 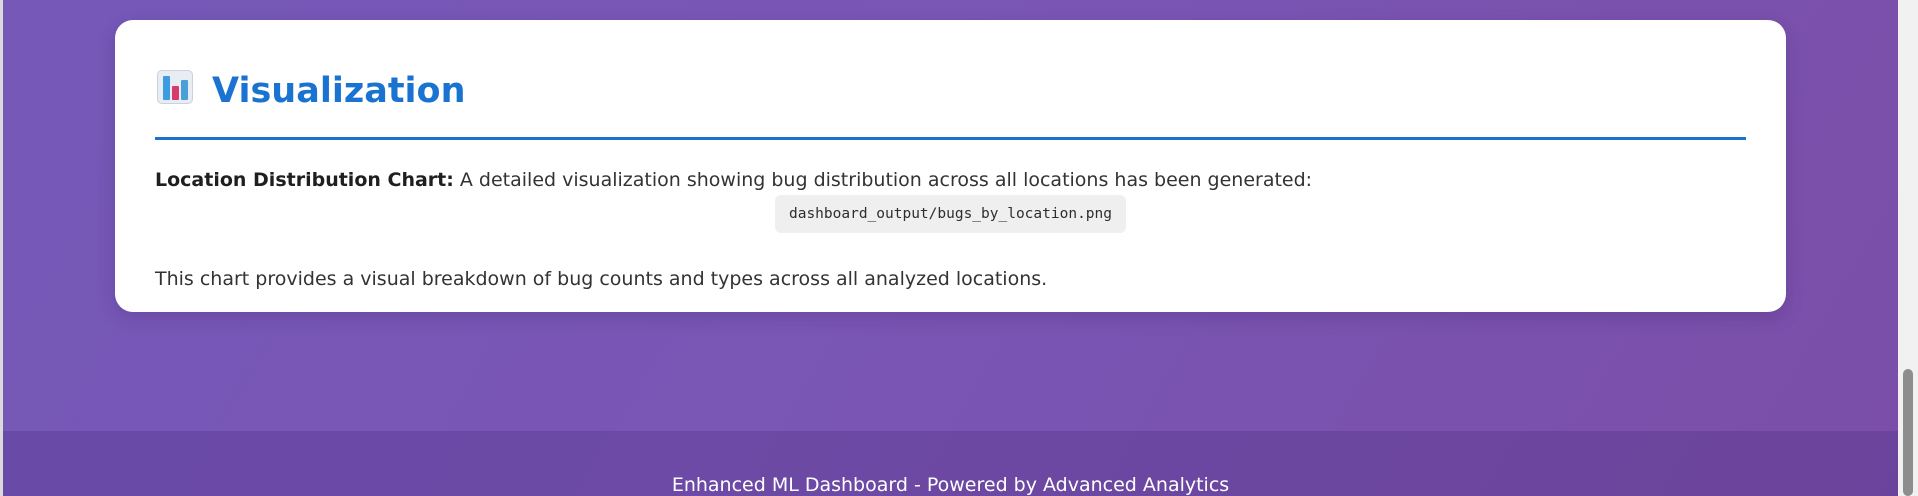 I want to click on section-header: Visualization, so click(x=950, y=101).